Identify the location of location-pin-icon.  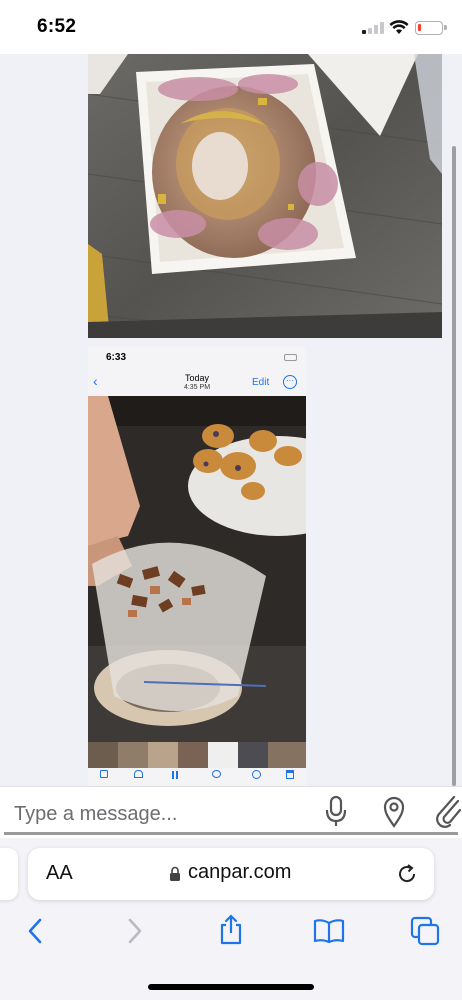
(394, 812).